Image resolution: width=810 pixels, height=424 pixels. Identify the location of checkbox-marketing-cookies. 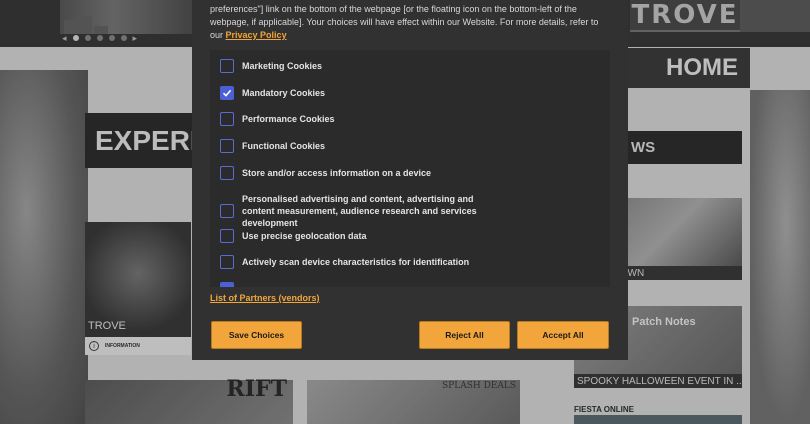
(227, 66).